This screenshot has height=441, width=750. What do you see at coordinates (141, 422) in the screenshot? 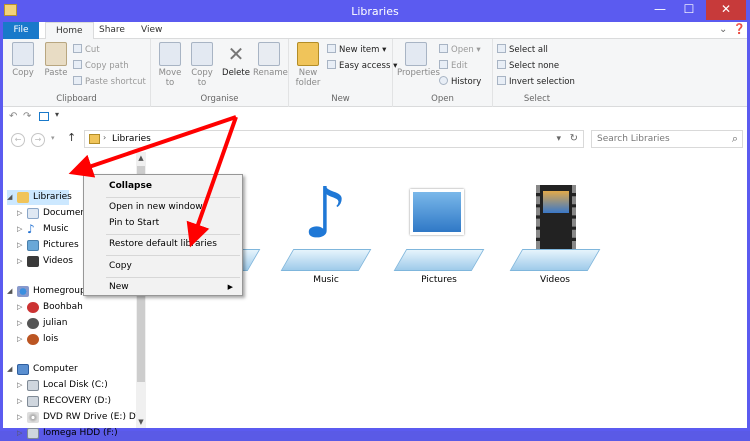
I see `scroll-down-icon: ▼` at bounding box center [141, 422].